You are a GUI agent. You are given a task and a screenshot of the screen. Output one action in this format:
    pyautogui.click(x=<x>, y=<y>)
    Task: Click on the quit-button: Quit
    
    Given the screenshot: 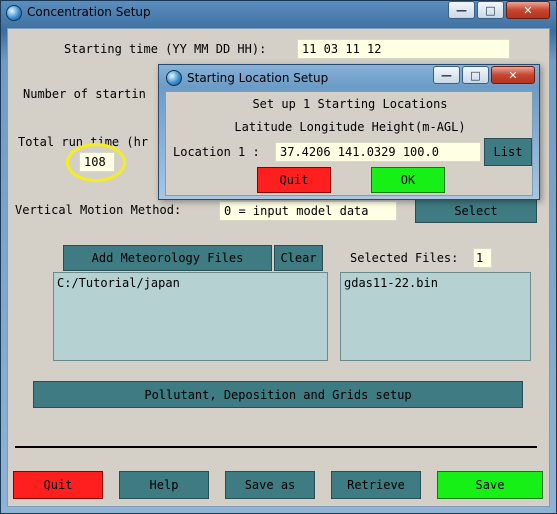 What is the action you would take?
    pyautogui.click(x=58, y=485)
    